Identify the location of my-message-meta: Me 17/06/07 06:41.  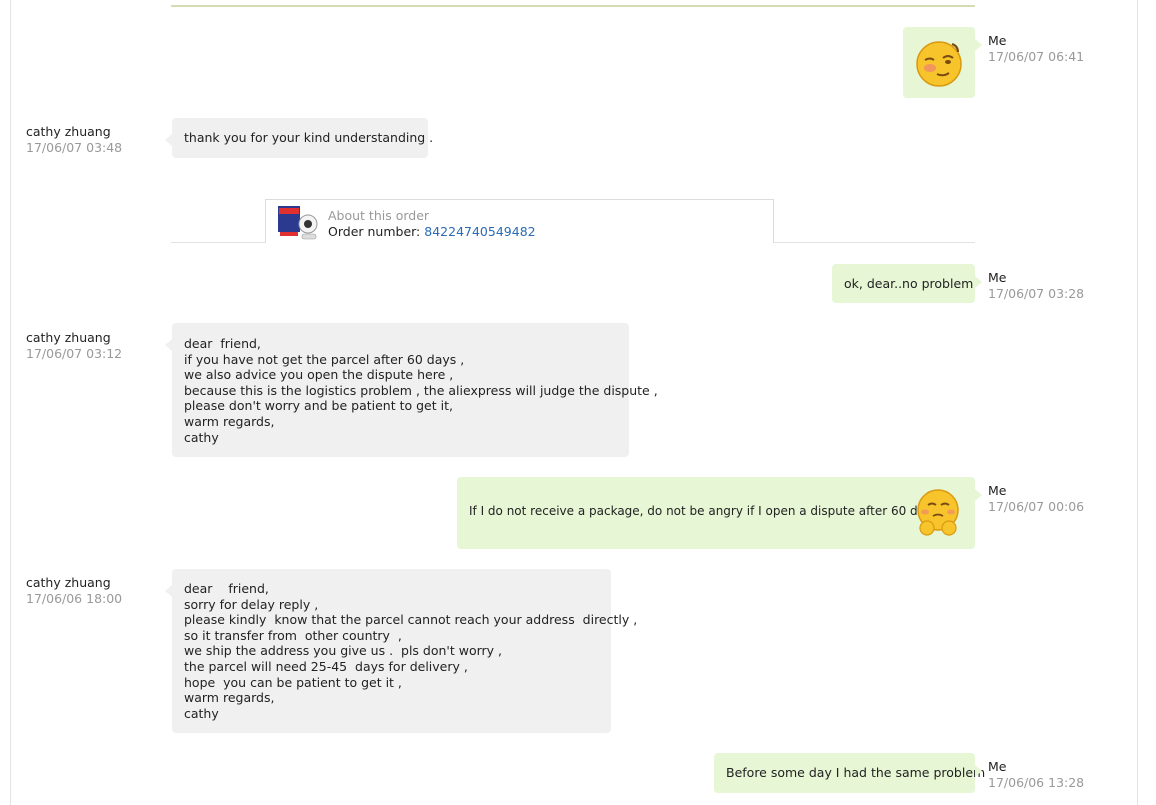
(1036, 49).